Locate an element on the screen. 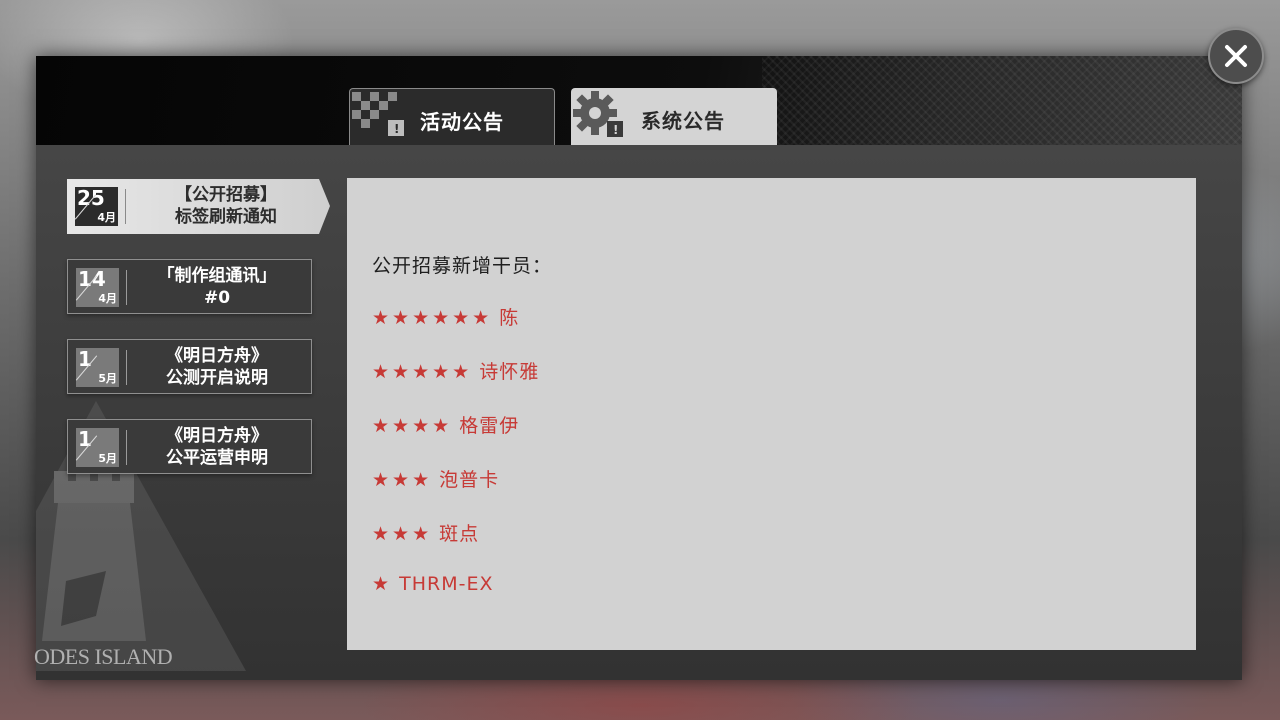  operator-name: 泡普卡 is located at coordinates (469, 480).